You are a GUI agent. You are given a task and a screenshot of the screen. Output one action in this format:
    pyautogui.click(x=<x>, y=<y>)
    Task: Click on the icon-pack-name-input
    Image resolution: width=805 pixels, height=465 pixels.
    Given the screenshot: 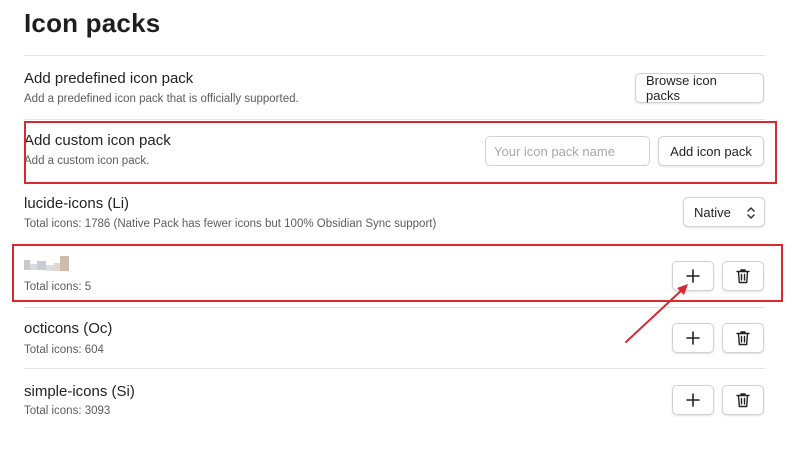 What is the action you would take?
    pyautogui.click(x=567, y=151)
    